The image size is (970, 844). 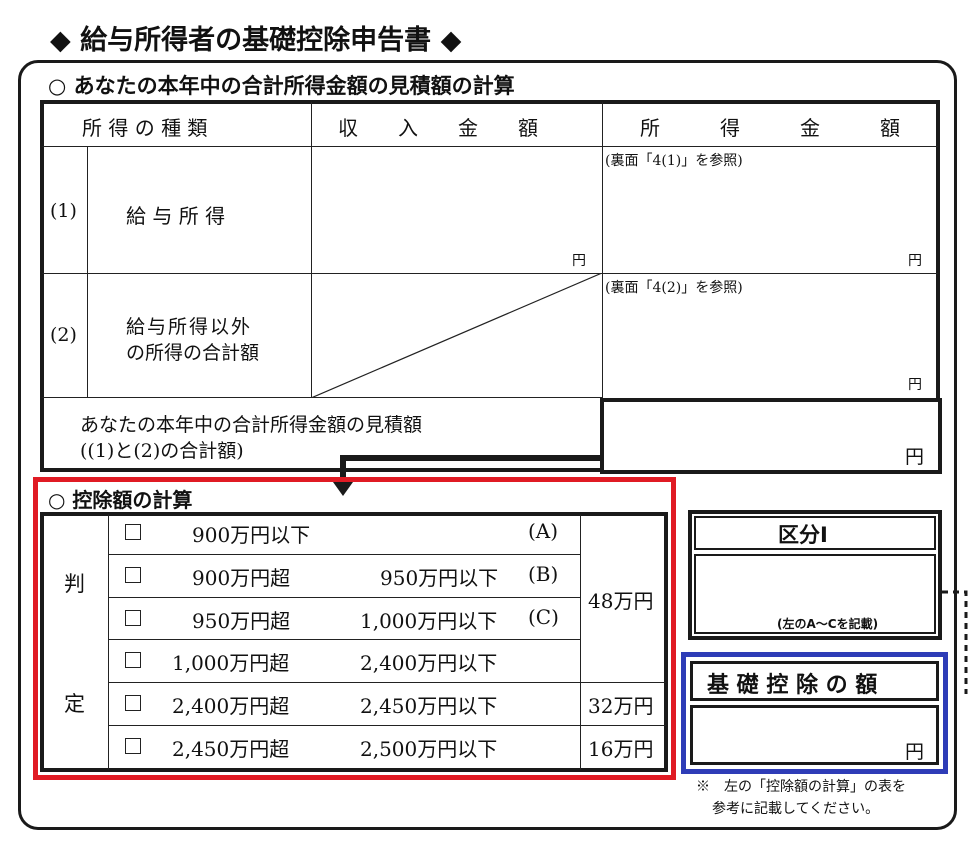 I want to click on row-b-from: 900万円超, so click(x=241, y=578).